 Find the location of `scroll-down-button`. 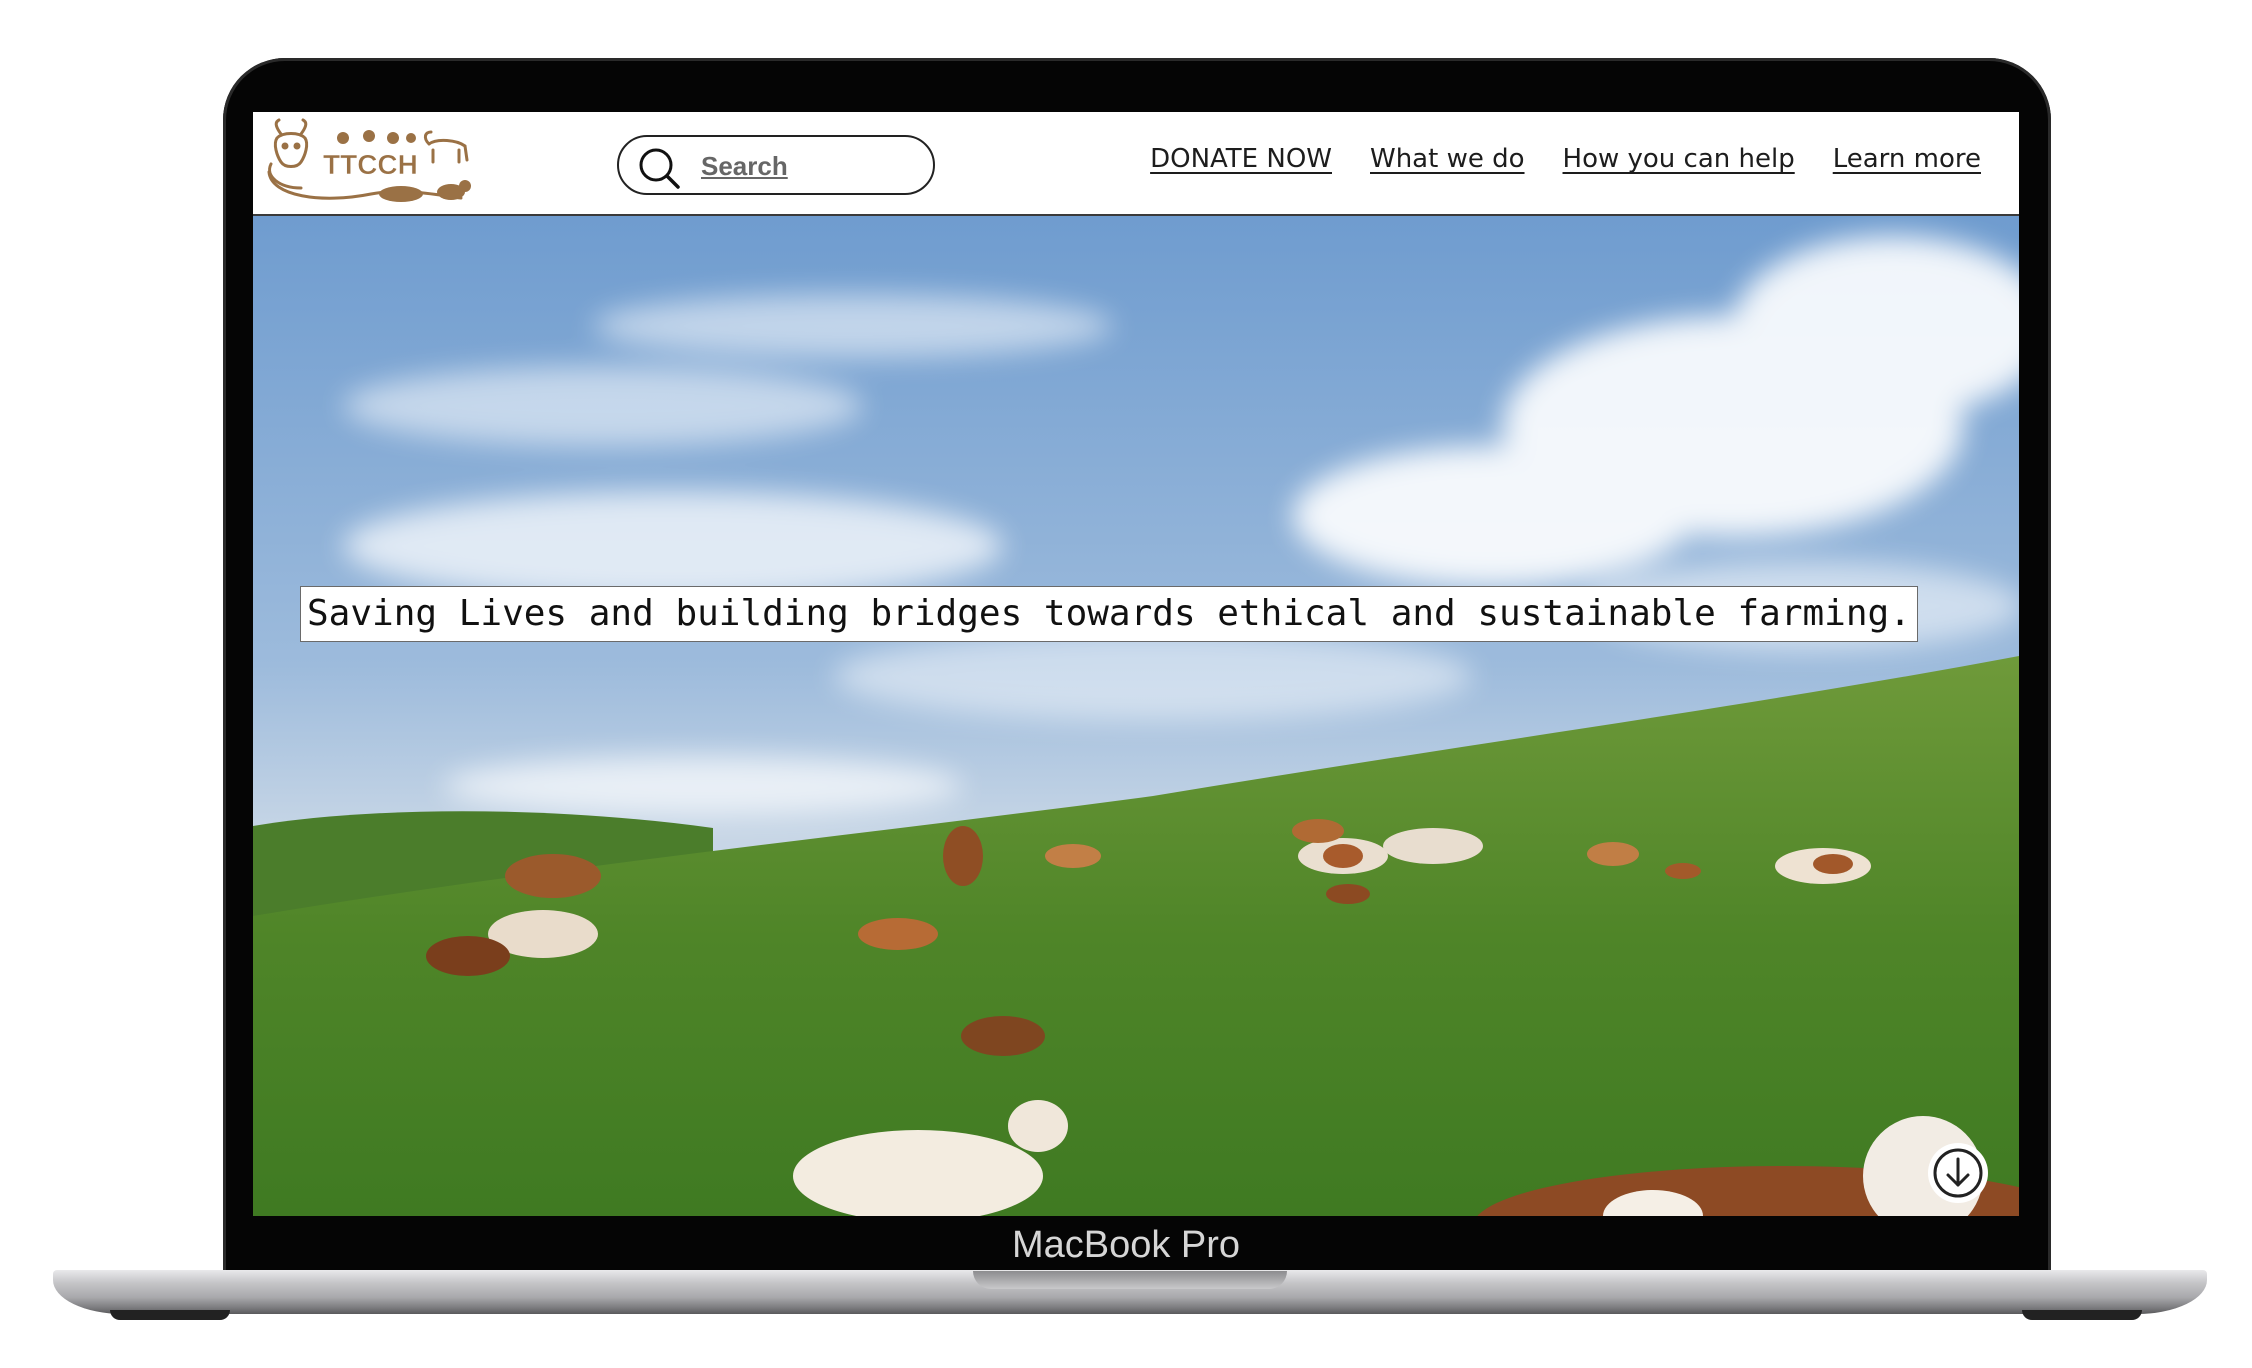

scroll-down-button is located at coordinates (1958, 1173).